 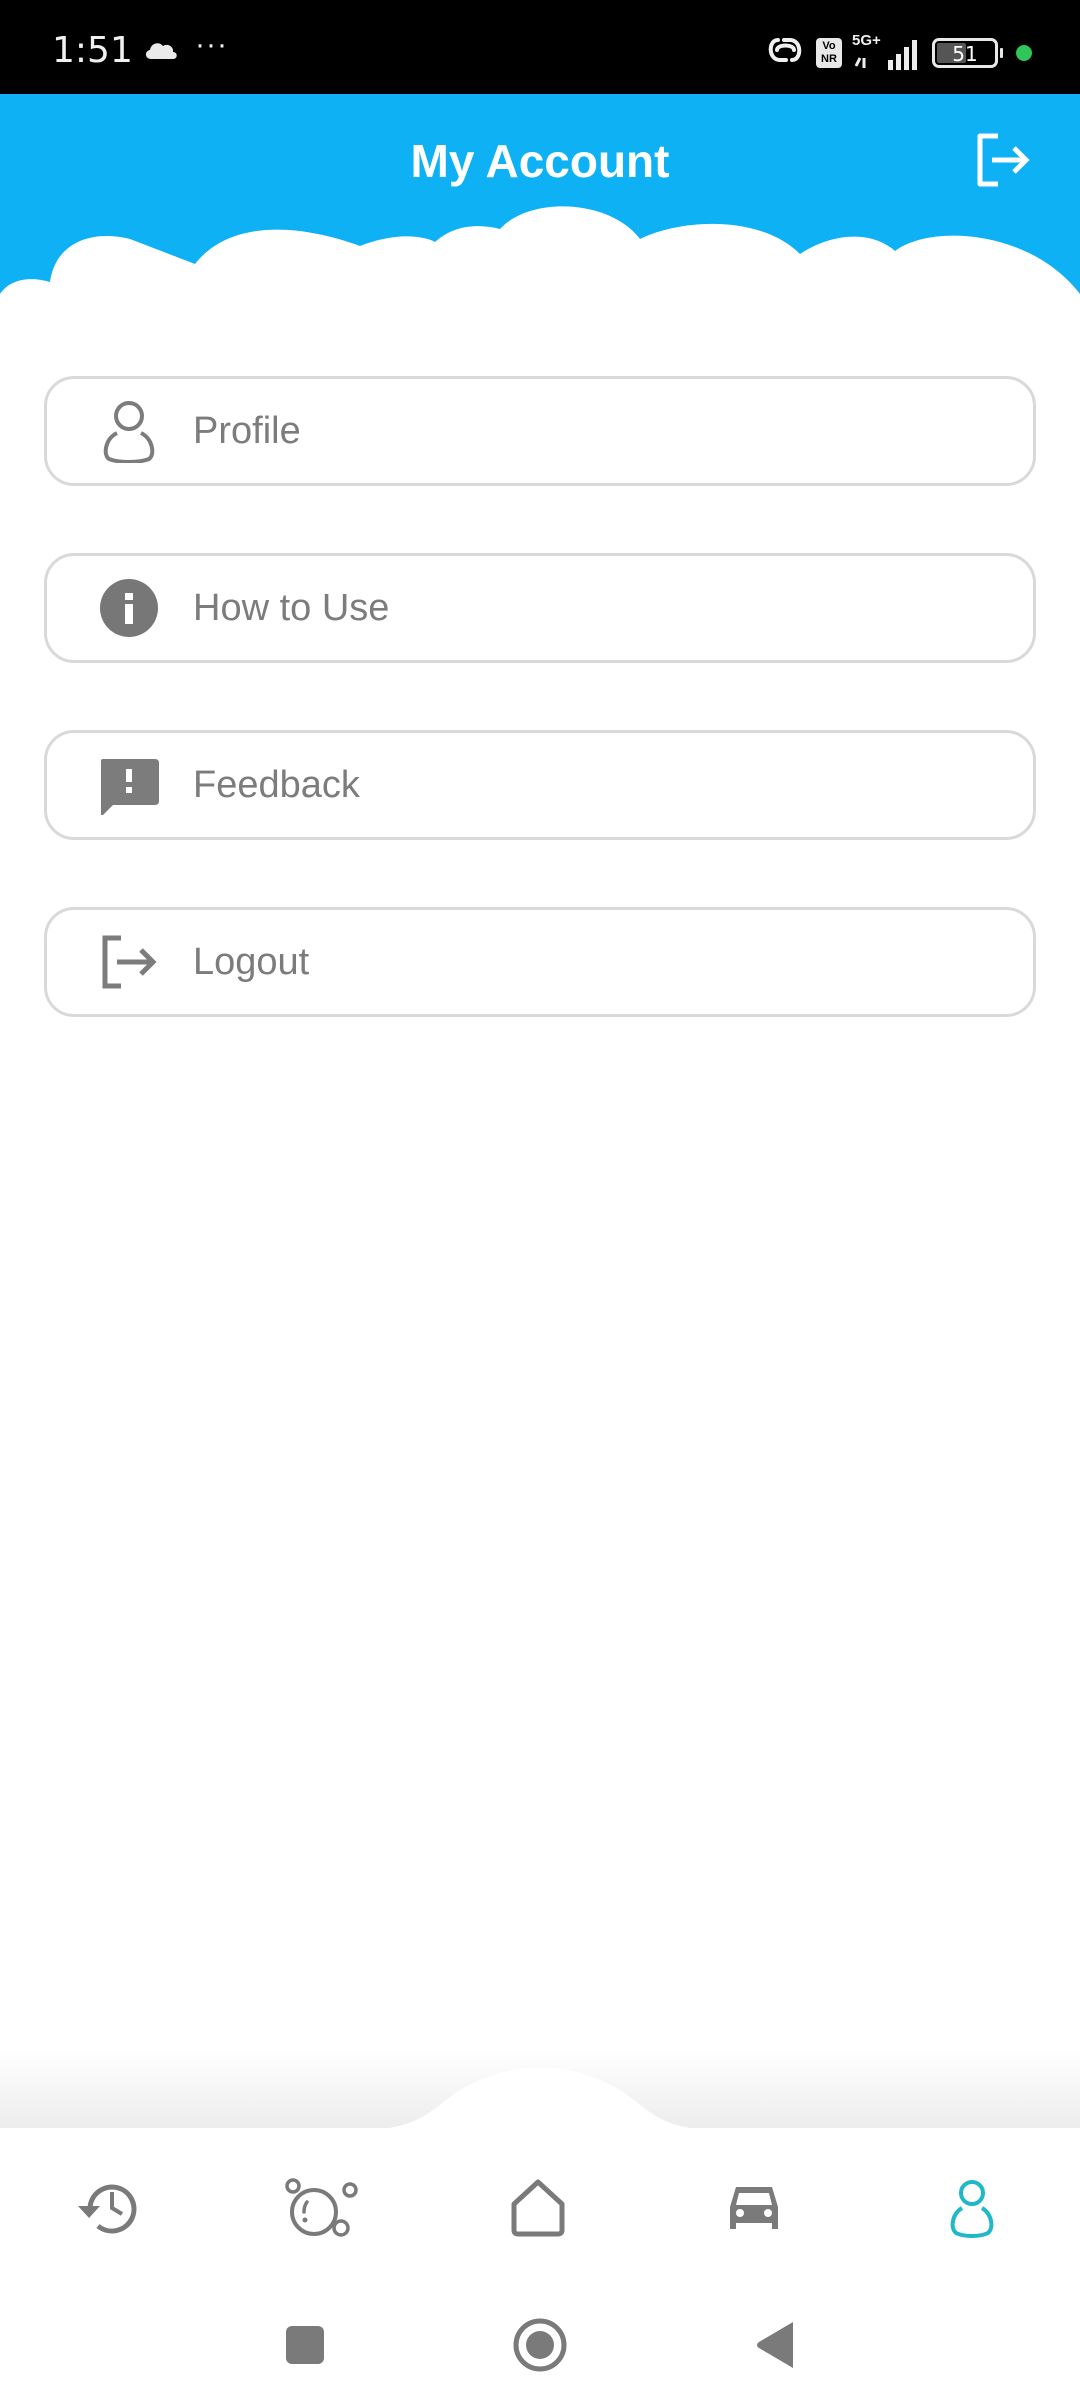 What do you see at coordinates (785, 52) in the screenshot?
I see `link-icon` at bounding box center [785, 52].